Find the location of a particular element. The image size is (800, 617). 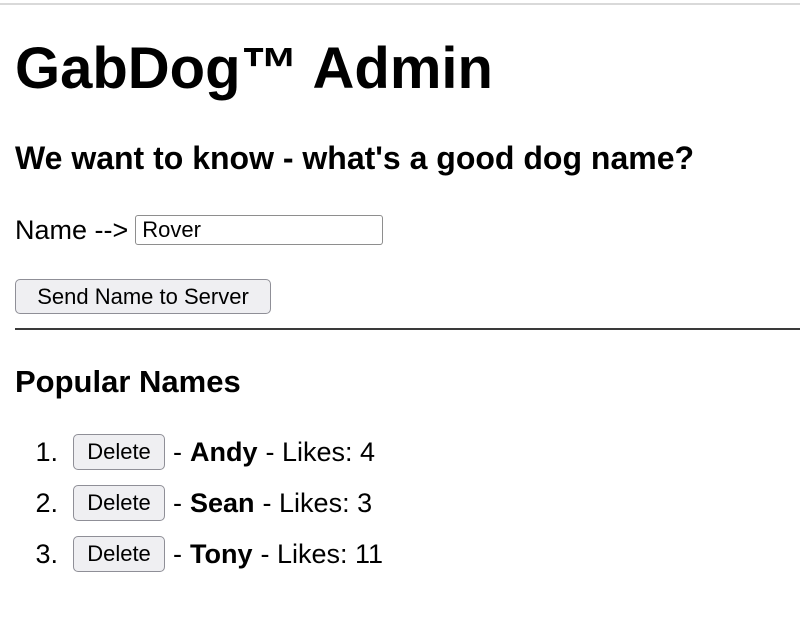

section-divider is located at coordinates (407, 329).